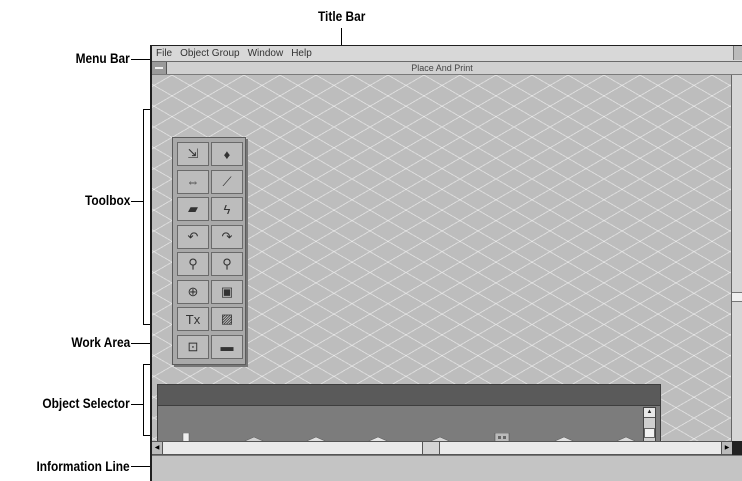 This screenshot has height=481, width=742. Describe the element at coordinates (409, 395) in the screenshot. I see `object-selector-header` at that location.